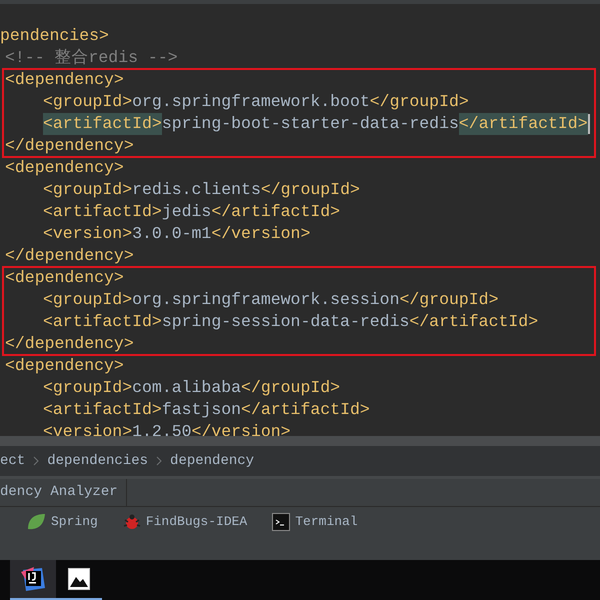  I want to click on tool-window-label: Terminal, so click(326, 522).